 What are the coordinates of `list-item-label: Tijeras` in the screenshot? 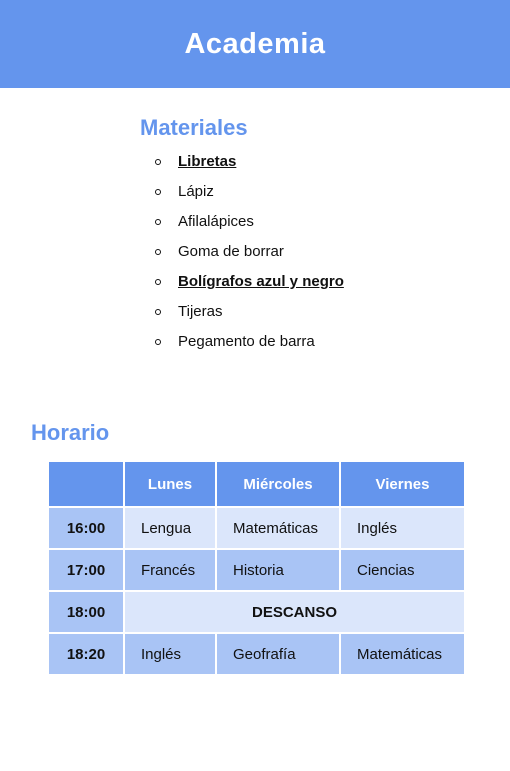 It's located at (200, 311).